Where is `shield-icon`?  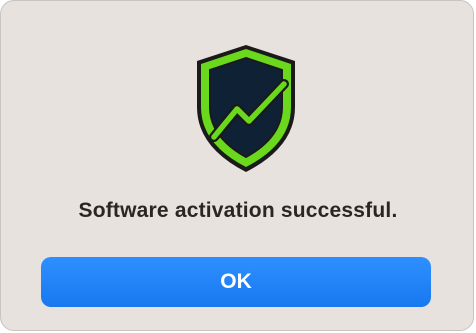
shield-icon is located at coordinates (246, 108).